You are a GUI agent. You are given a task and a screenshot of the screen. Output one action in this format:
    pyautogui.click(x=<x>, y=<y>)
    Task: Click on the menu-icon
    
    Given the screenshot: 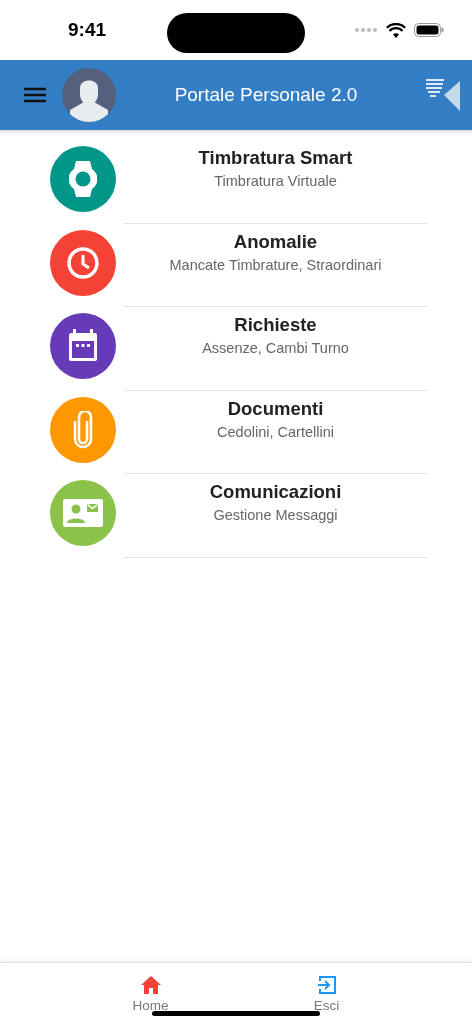 What is the action you would take?
    pyautogui.click(x=35, y=95)
    